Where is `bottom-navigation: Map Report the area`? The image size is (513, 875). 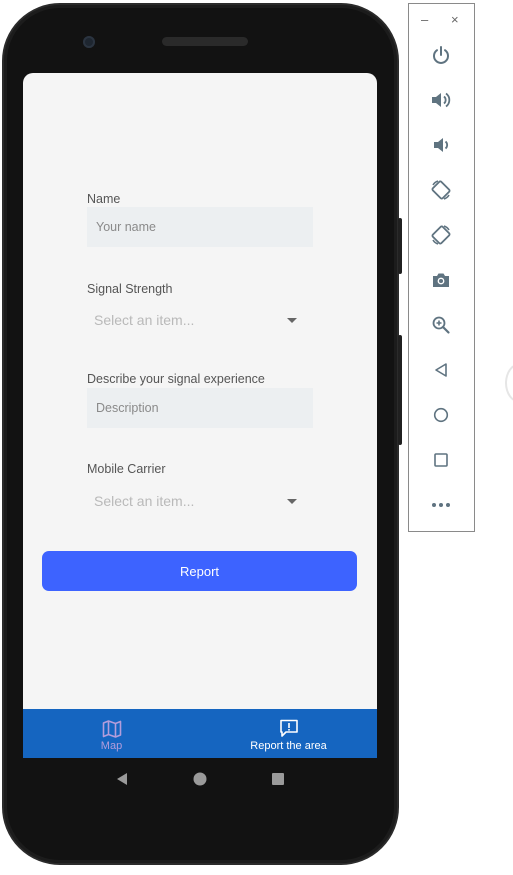
bottom-navigation: Map Report the area is located at coordinates (200, 733).